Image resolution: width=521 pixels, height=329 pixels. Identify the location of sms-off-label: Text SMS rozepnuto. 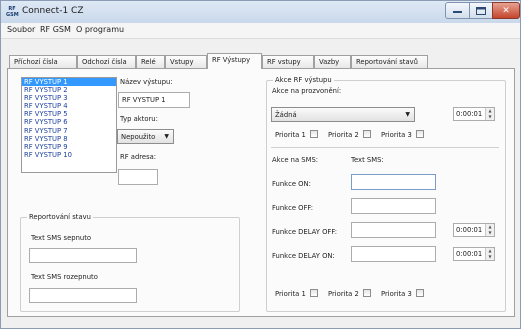
(64, 277).